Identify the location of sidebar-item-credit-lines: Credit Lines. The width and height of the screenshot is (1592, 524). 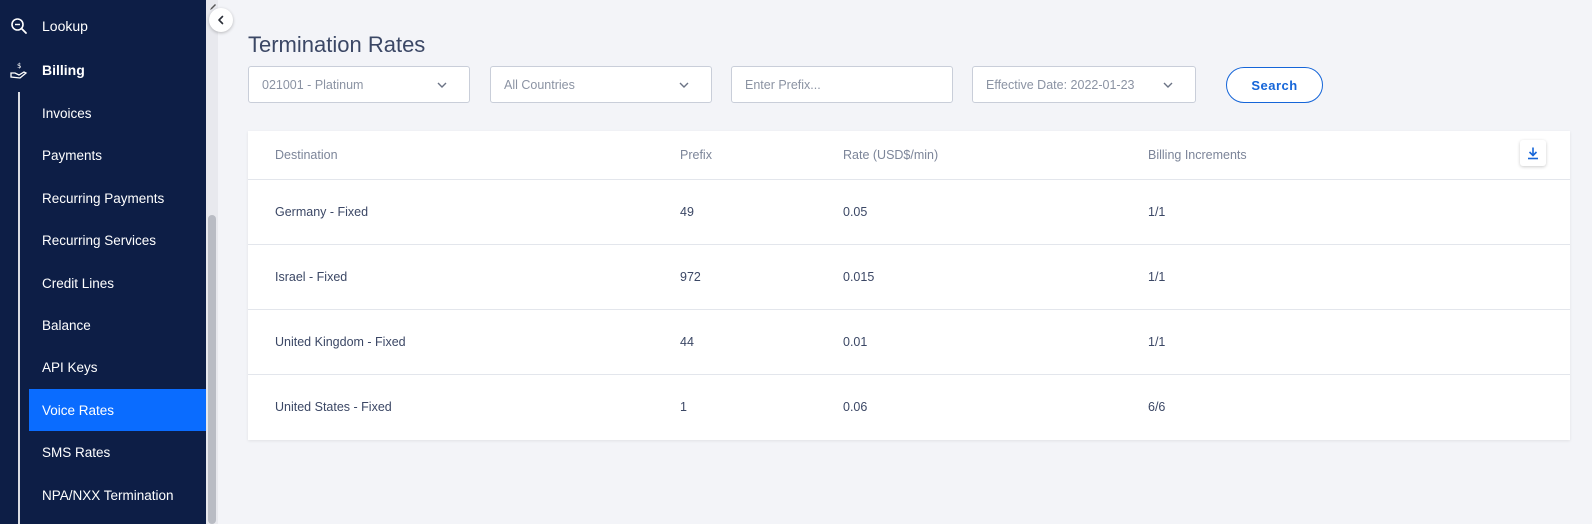
(117, 283).